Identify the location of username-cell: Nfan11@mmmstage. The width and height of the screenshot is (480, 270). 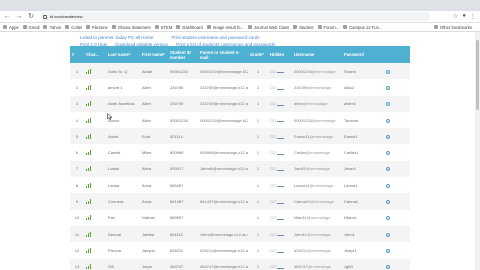
(317, 218).